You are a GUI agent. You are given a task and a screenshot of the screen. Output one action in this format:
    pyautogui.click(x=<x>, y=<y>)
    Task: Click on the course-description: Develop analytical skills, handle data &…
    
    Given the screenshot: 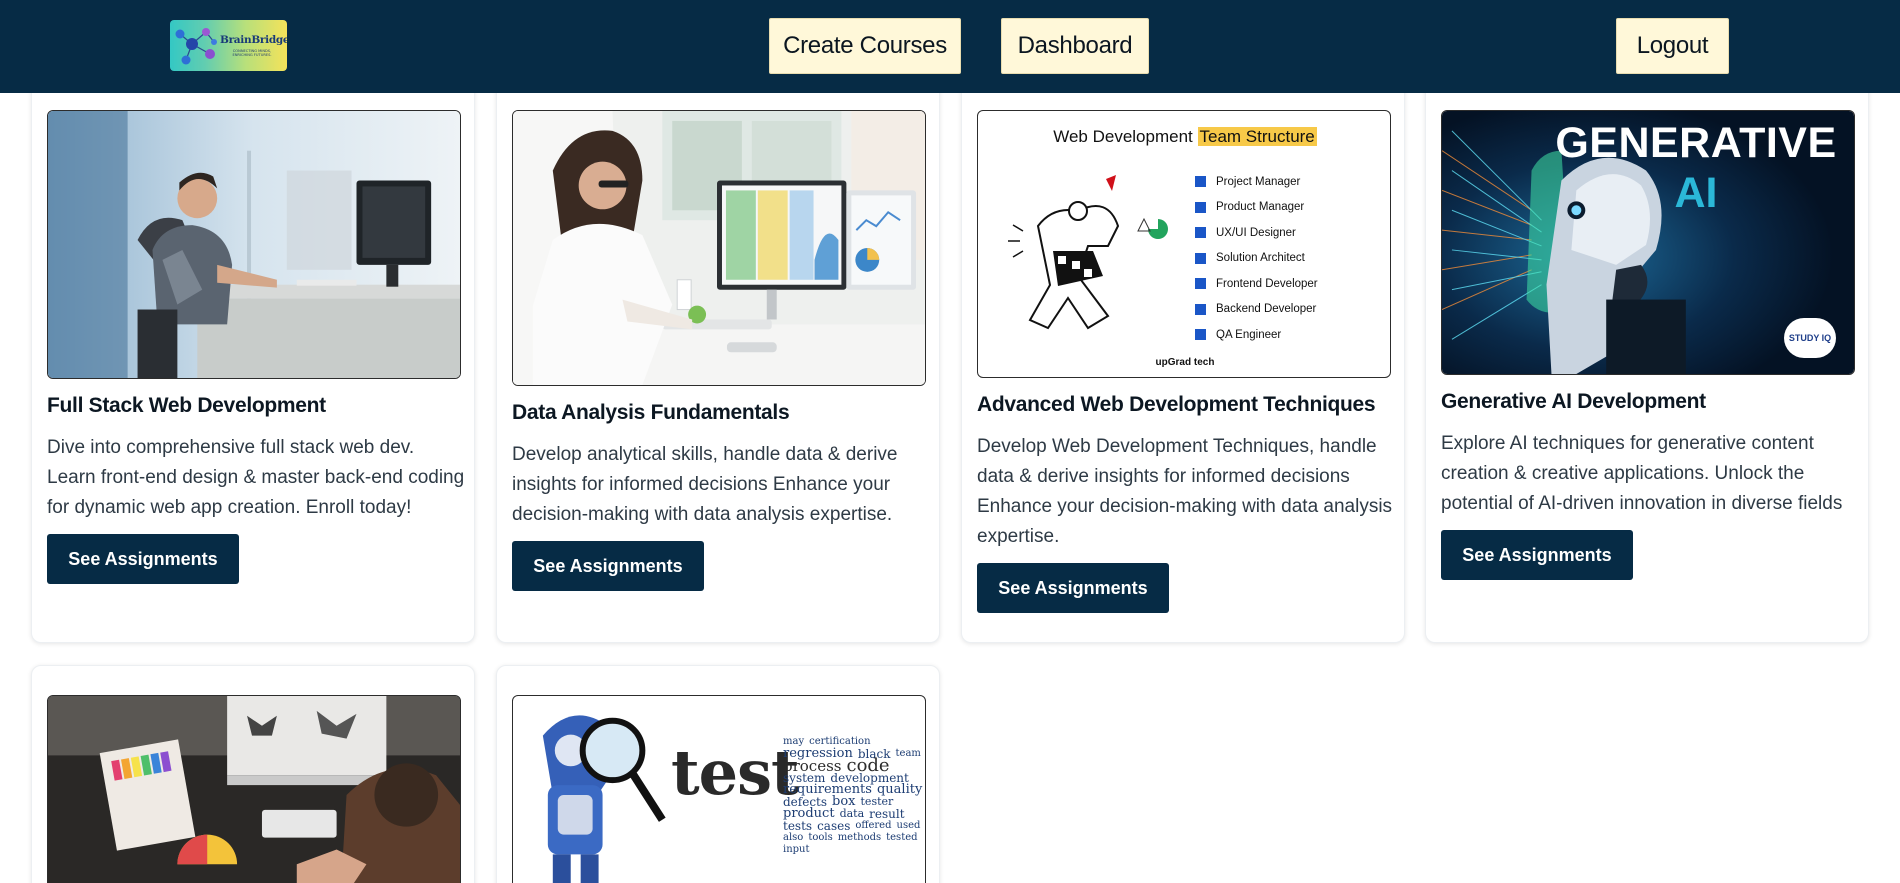 What is the action you would take?
    pyautogui.click(x=705, y=484)
    